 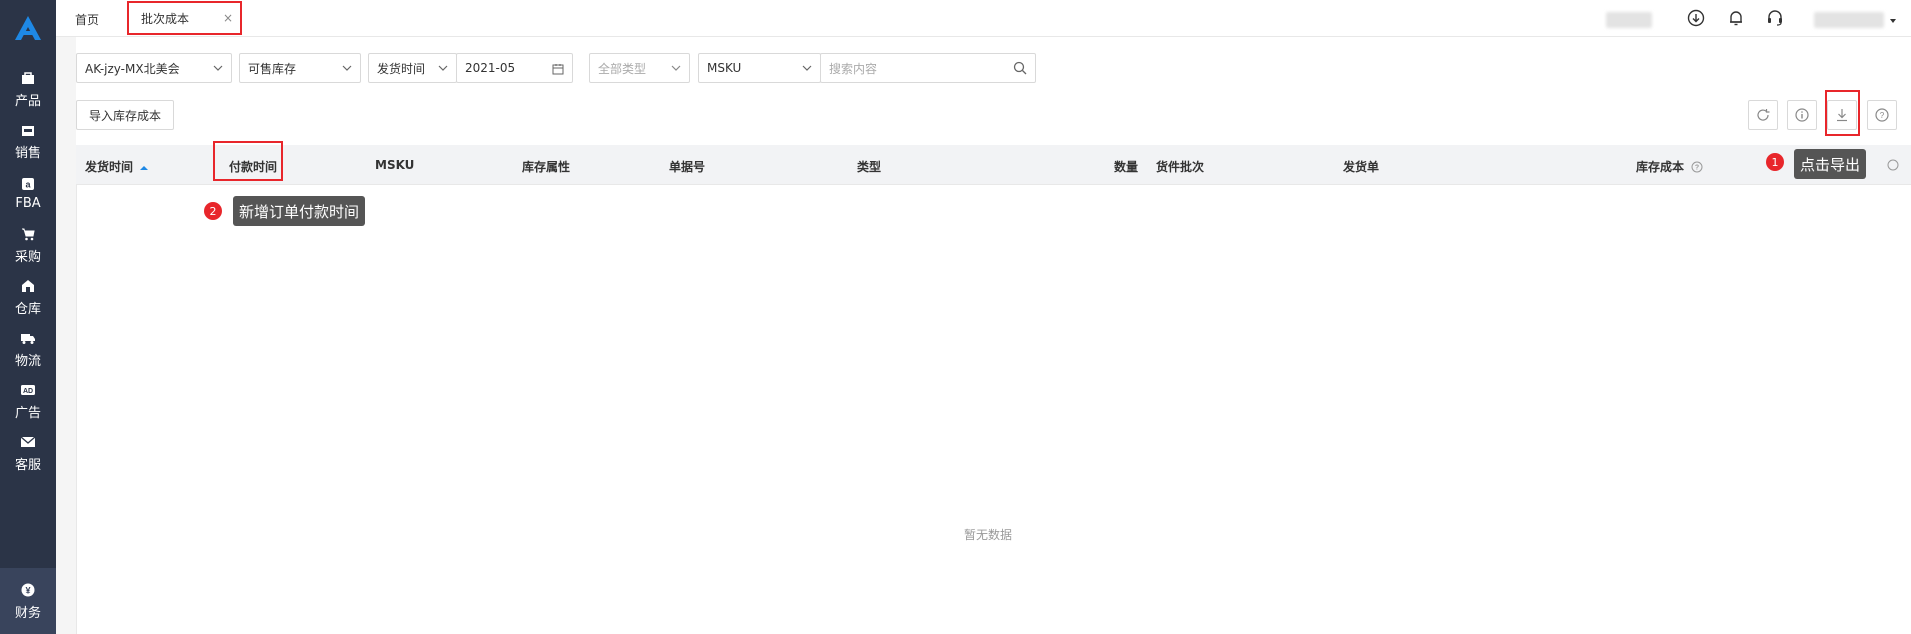 I want to click on export-highlight, so click(x=1842, y=113).